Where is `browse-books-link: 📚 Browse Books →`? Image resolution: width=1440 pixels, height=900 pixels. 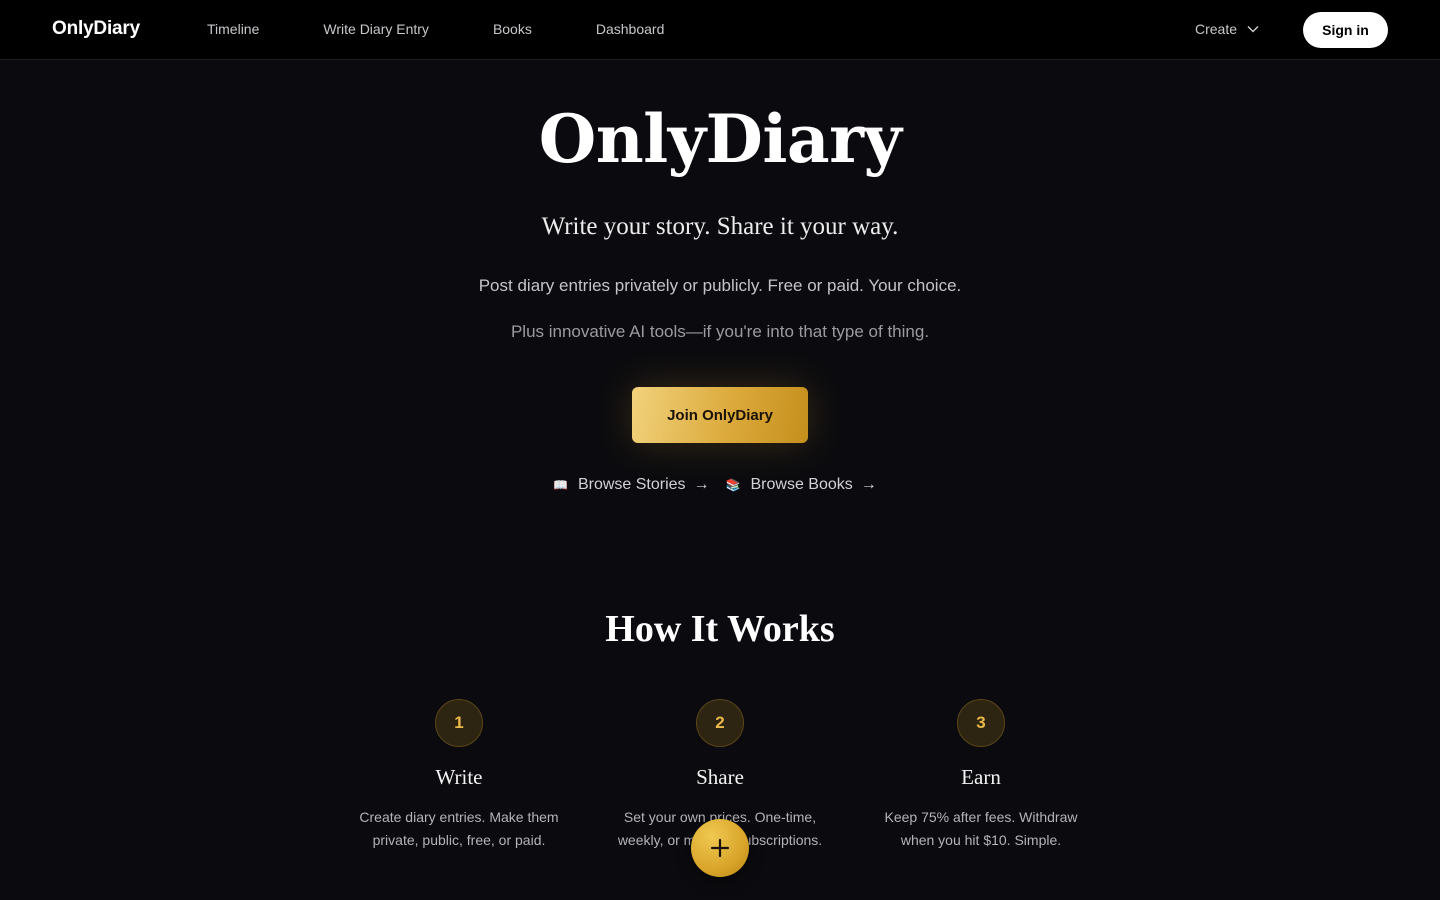 browse-books-link: 📚 Browse Books → is located at coordinates (801, 485).